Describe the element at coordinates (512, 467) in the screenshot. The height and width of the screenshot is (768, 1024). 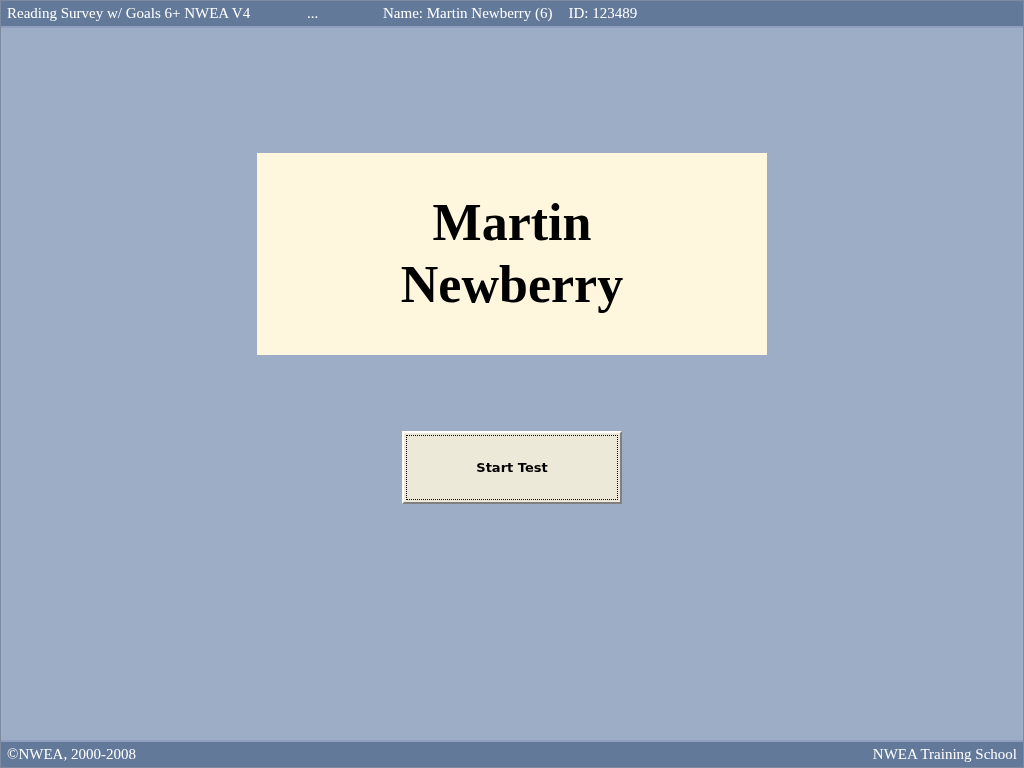
I see `start-test-button: Start Test` at that location.